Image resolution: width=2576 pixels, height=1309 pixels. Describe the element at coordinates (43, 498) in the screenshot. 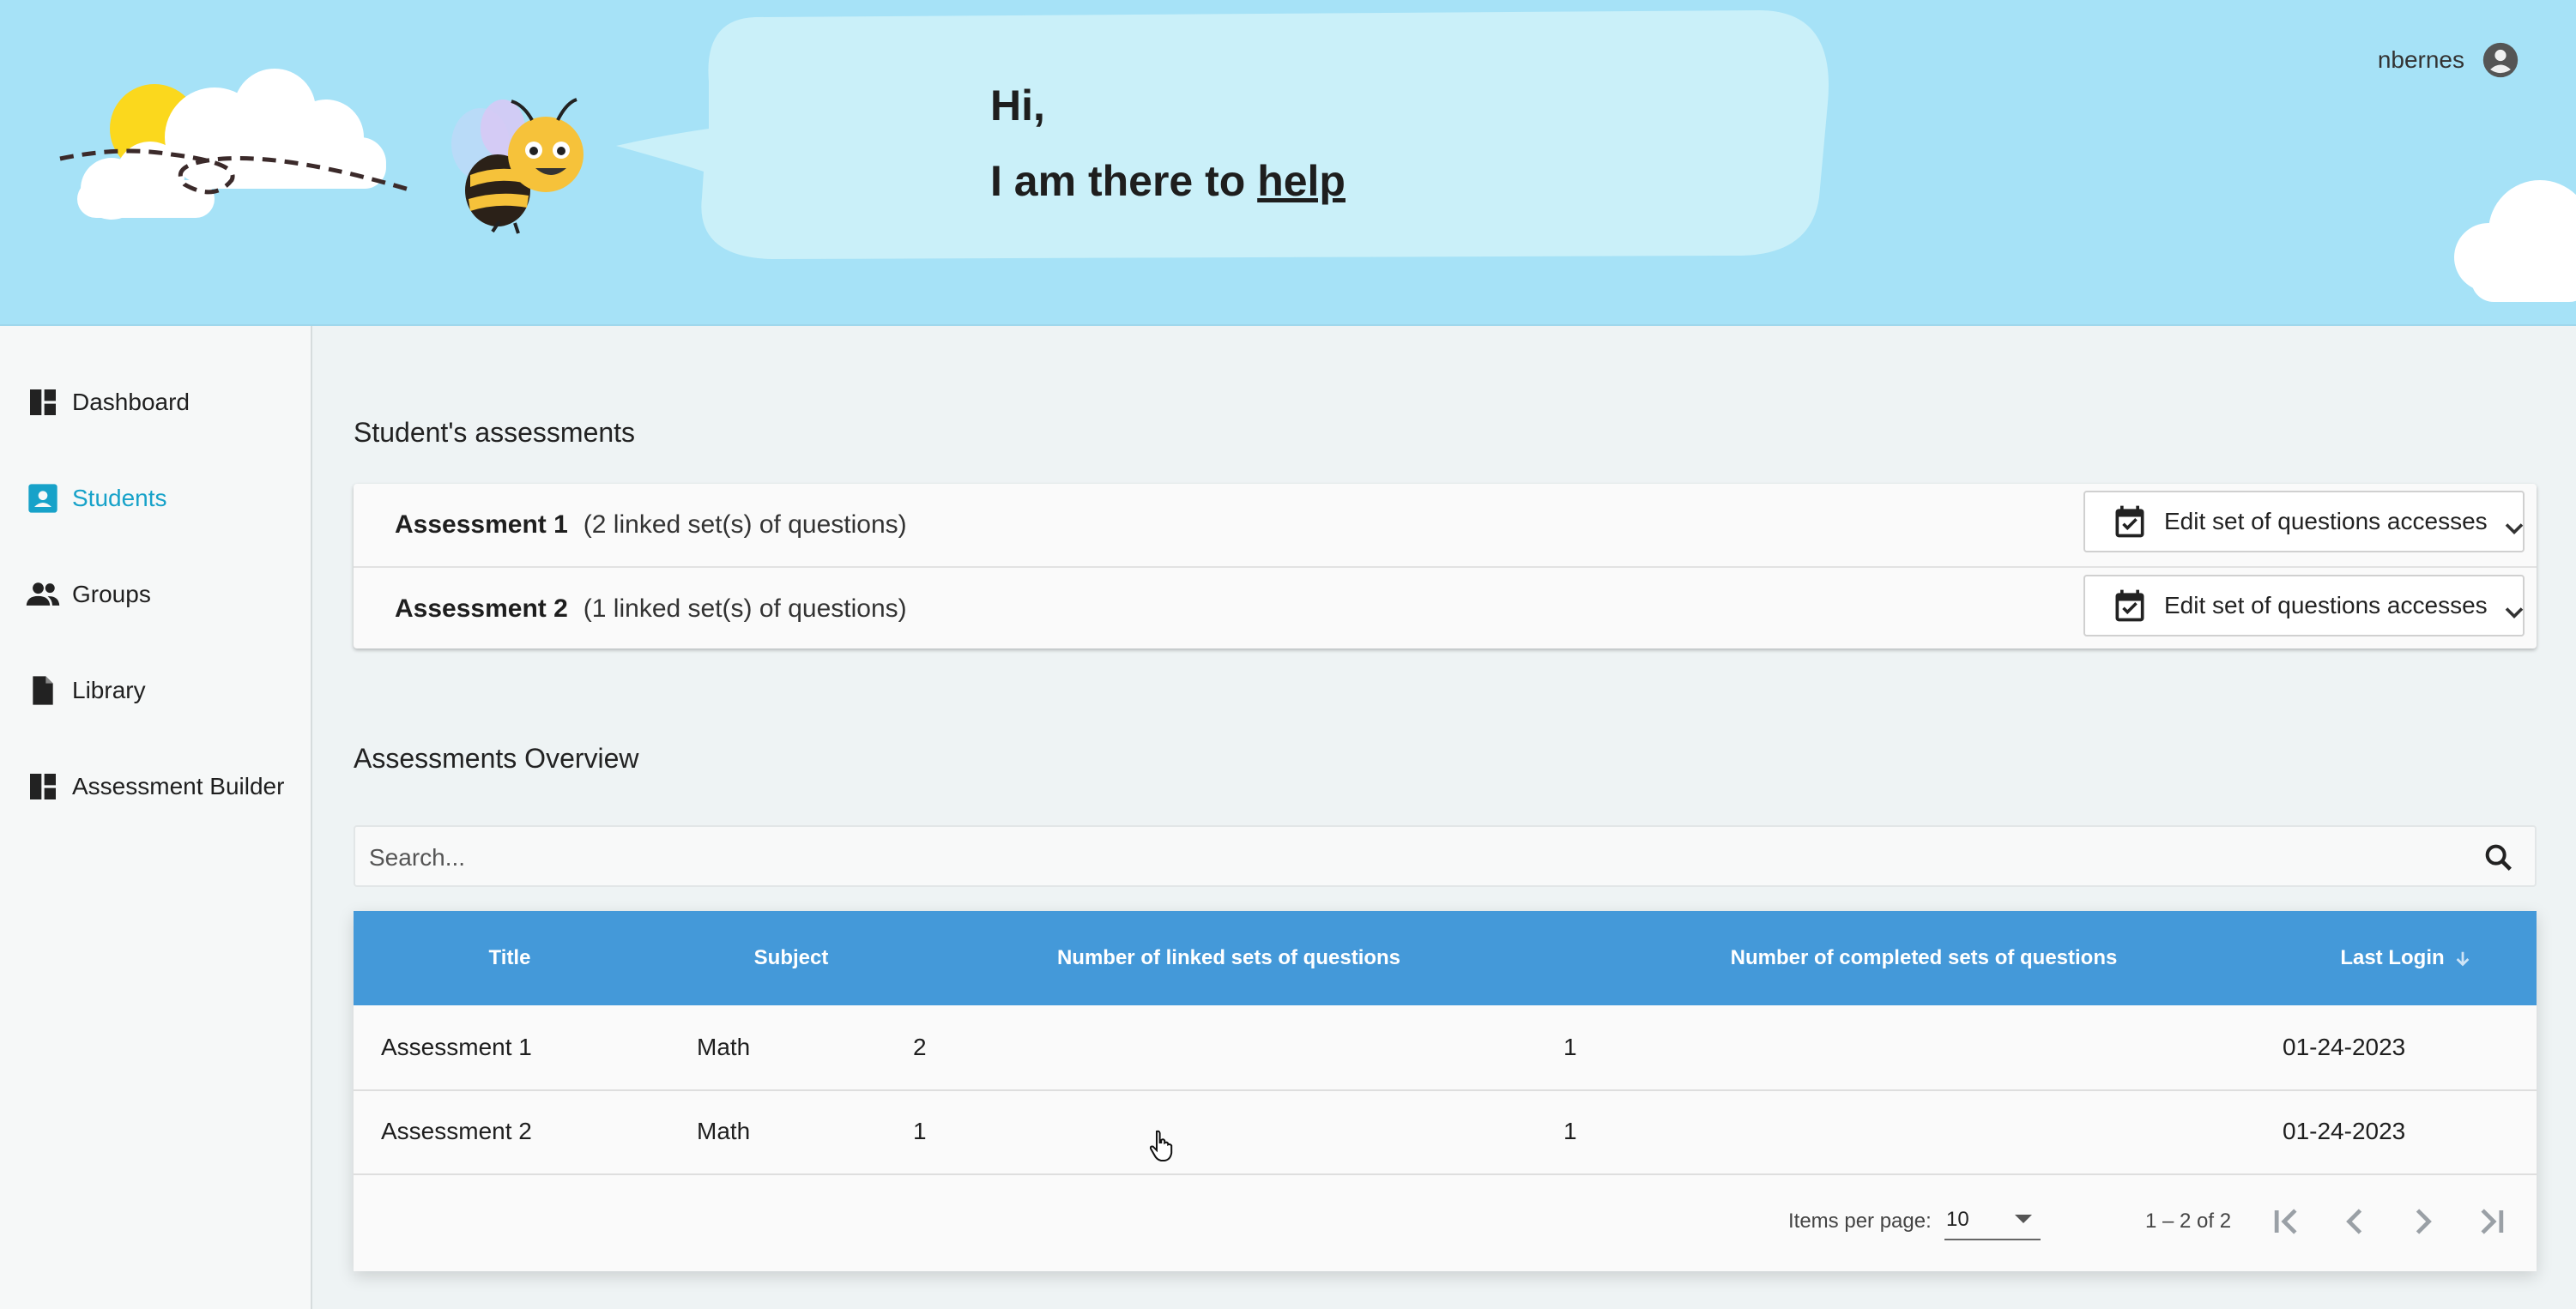

I see `student-badge-icon` at that location.